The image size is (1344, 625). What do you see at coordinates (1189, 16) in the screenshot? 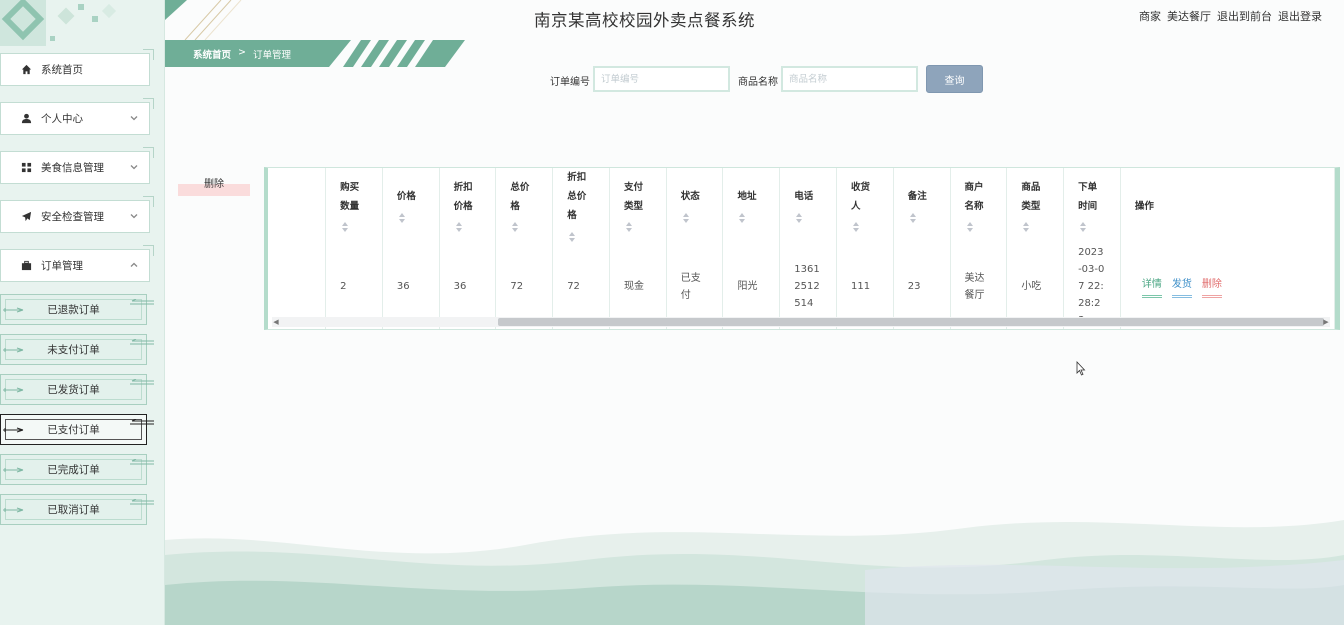
I see `merchant-name: 美达餐厅` at bounding box center [1189, 16].